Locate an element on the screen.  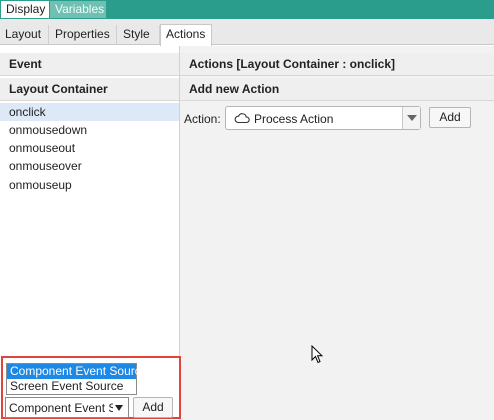
action-select: Process Action is located at coordinates (323, 118).